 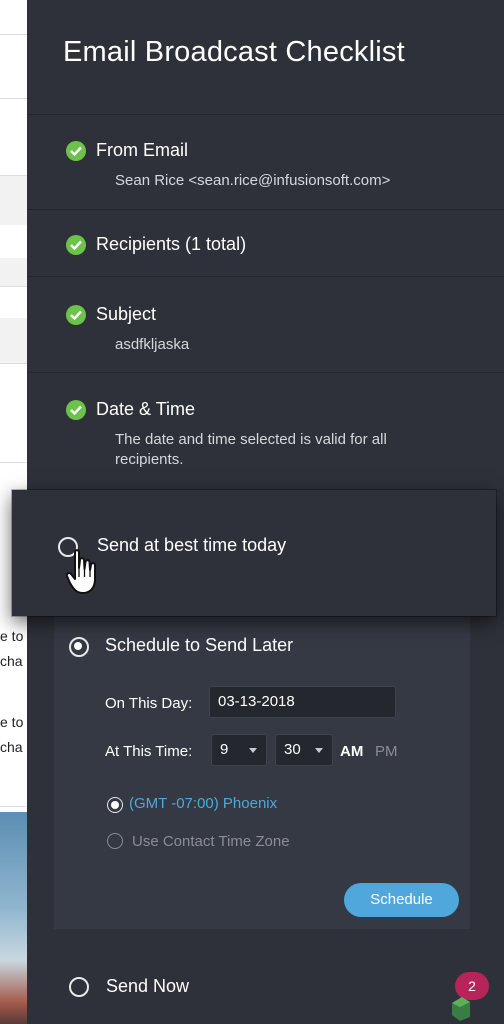 I want to click on send-now-label: Send Now, so click(x=147, y=986).